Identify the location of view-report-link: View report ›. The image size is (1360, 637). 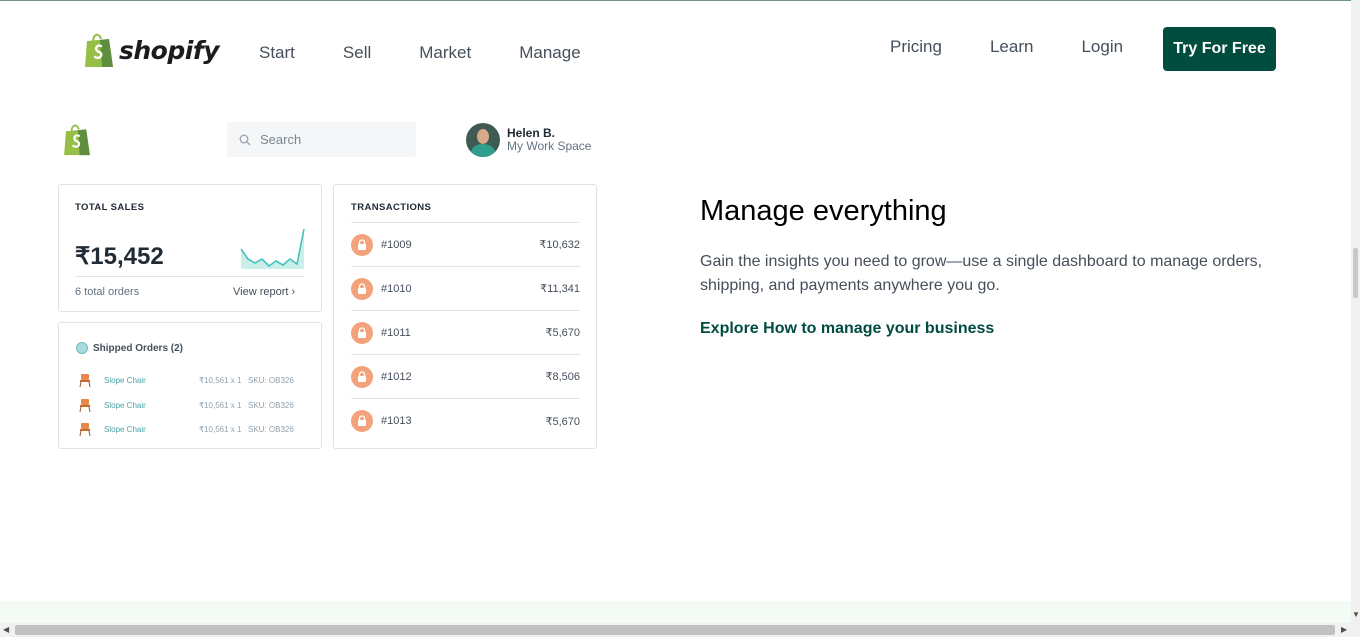
(264, 292).